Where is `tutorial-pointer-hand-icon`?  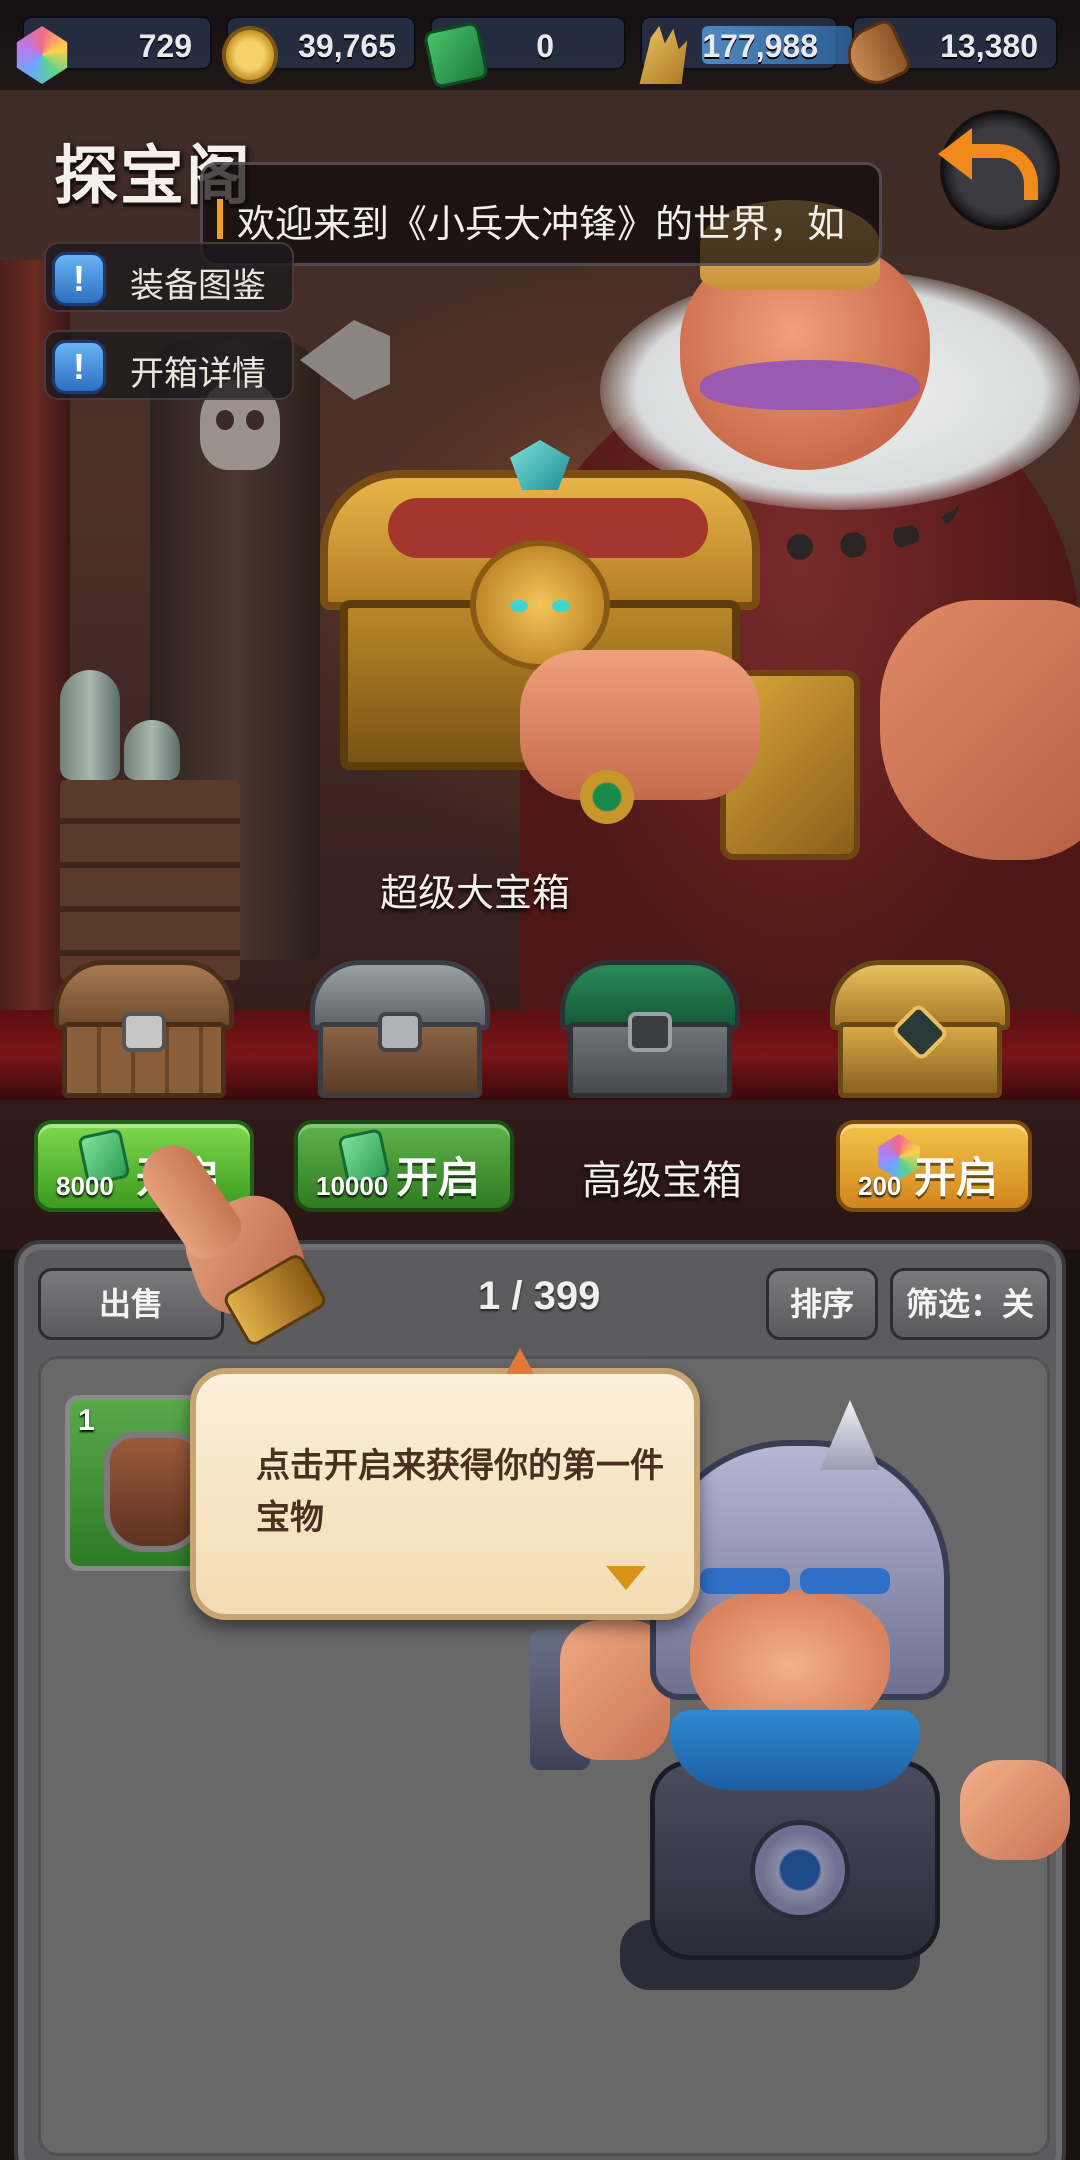 tutorial-pointer-hand-icon is located at coordinates (235, 1241).